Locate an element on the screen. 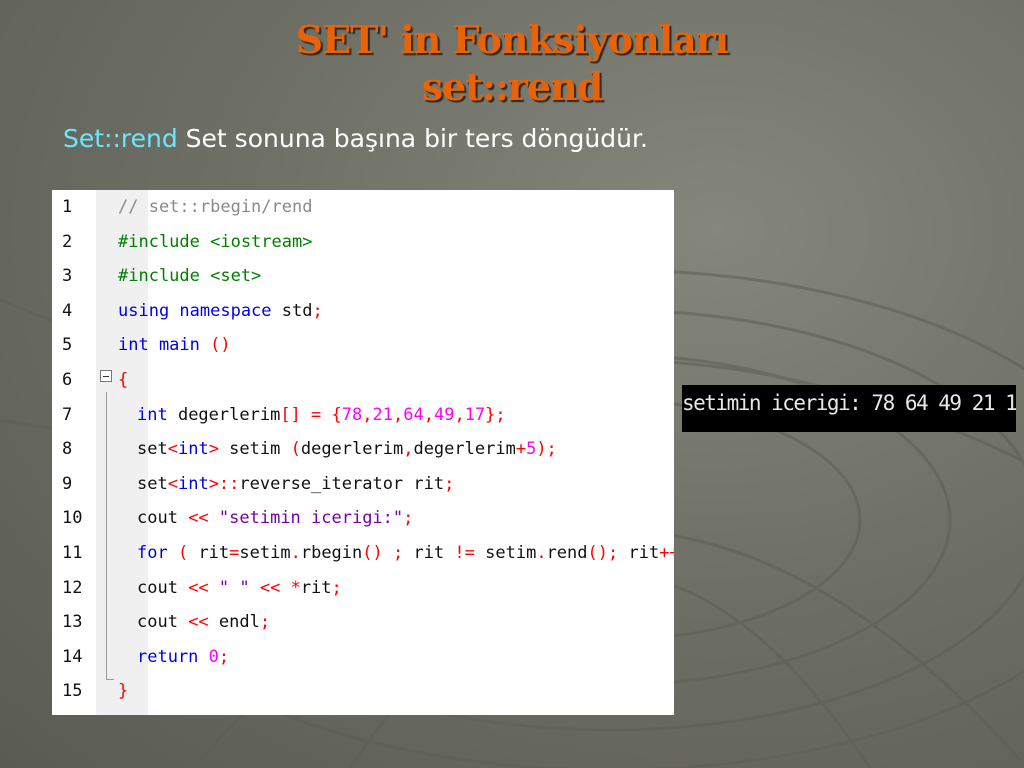 This screenshot has height=768, width=1024. code-token: rbegin is located at coordinates (331, 553).